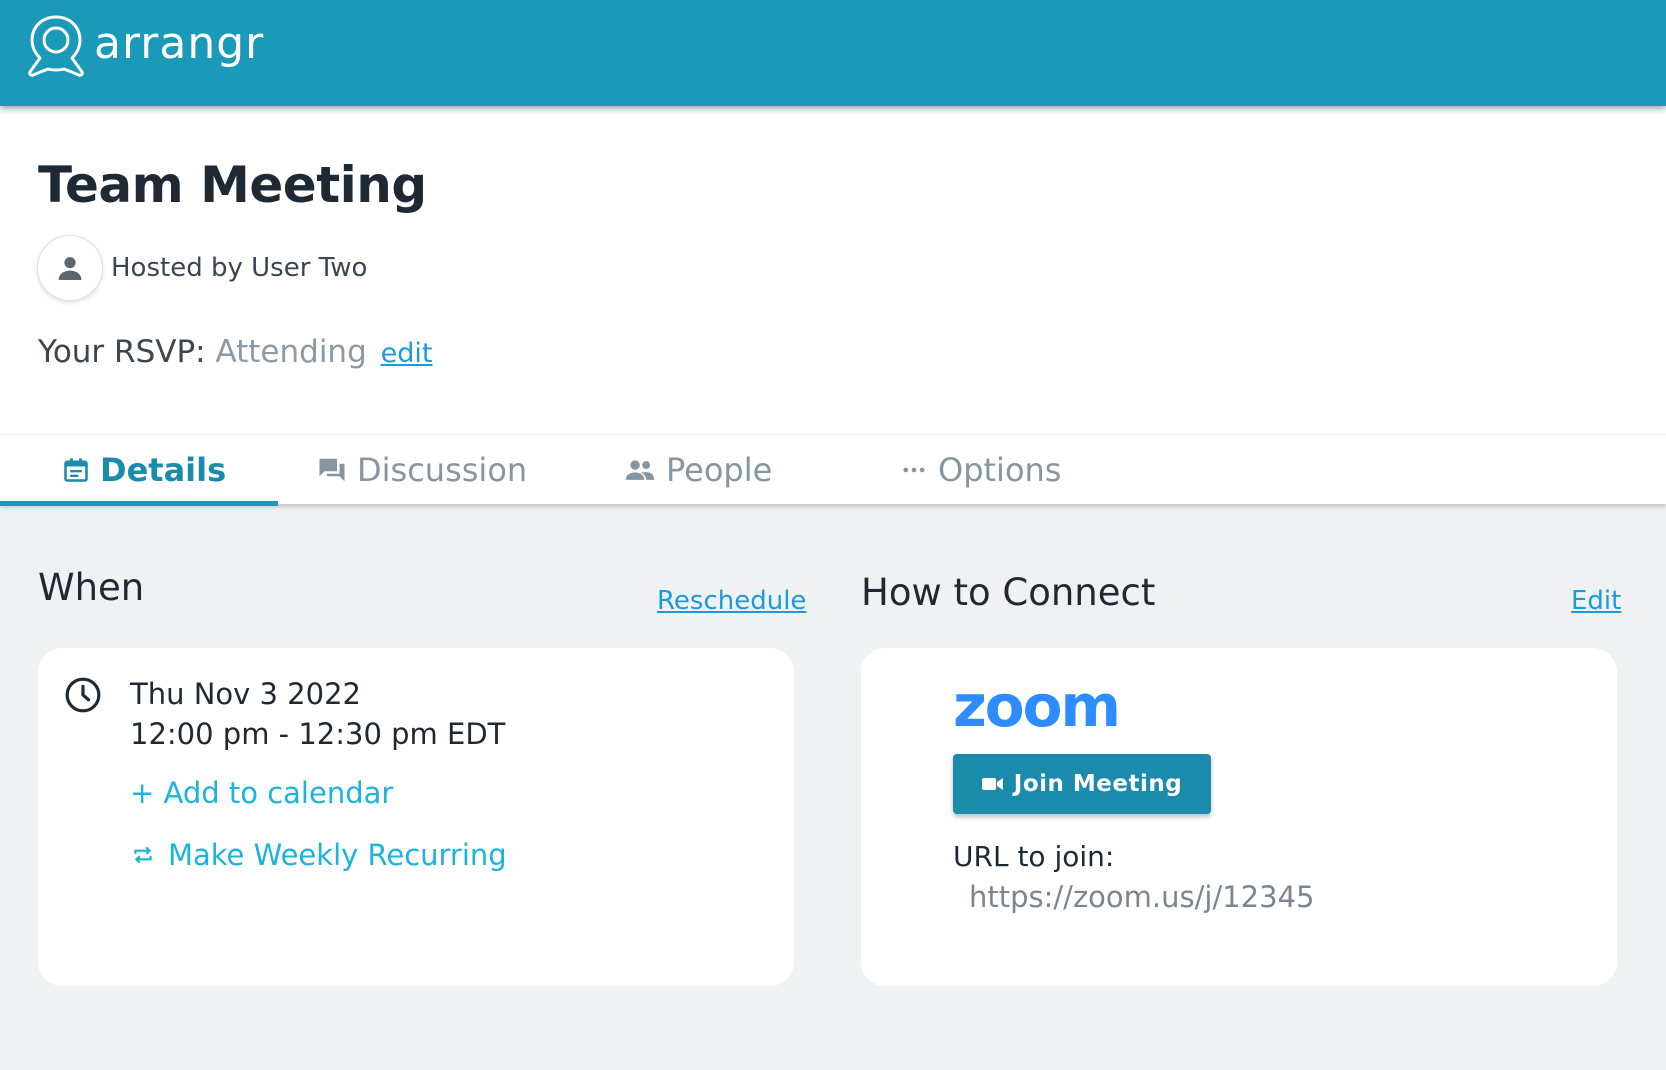 Image resolution: width=1666 pixels, height=1070 pixels. I want to click on avatar, so click(70, 268).